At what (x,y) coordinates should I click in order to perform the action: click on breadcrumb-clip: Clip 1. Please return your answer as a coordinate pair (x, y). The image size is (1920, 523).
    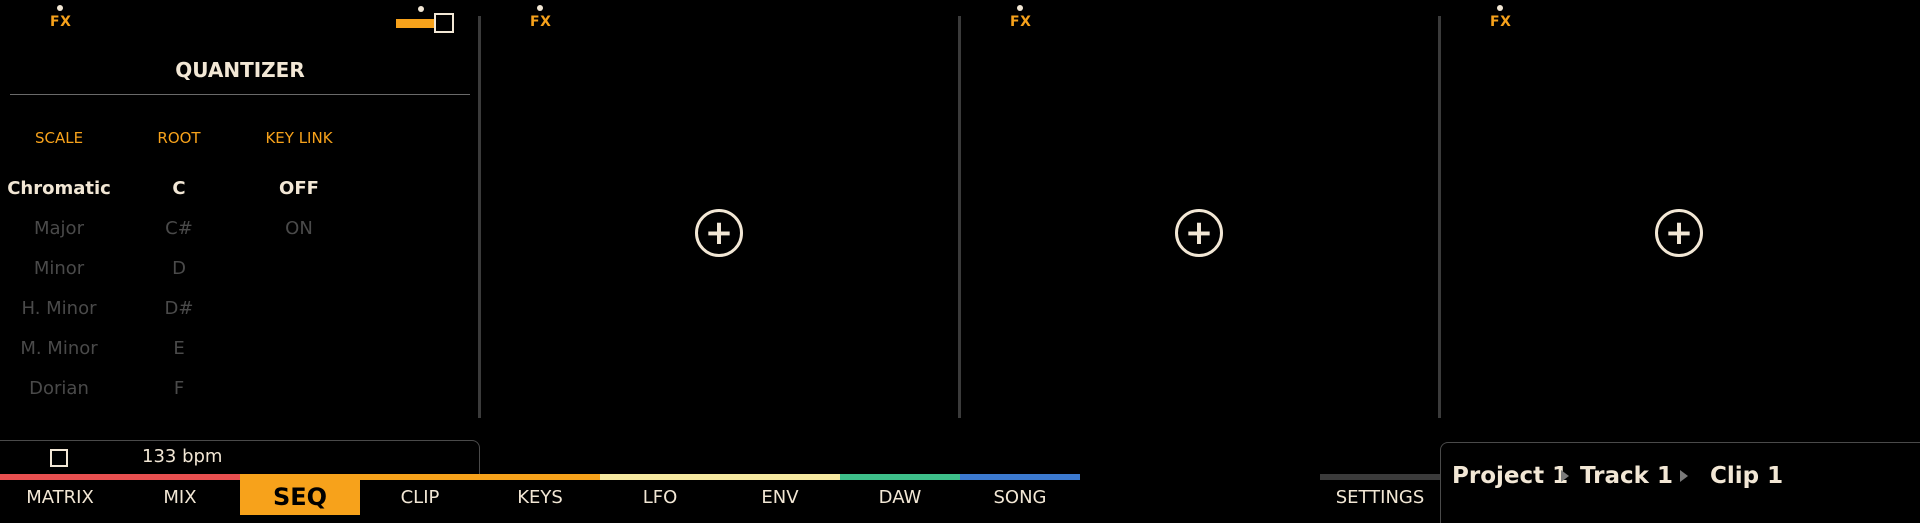
    Looking at the image, I should click on (1746, 476).